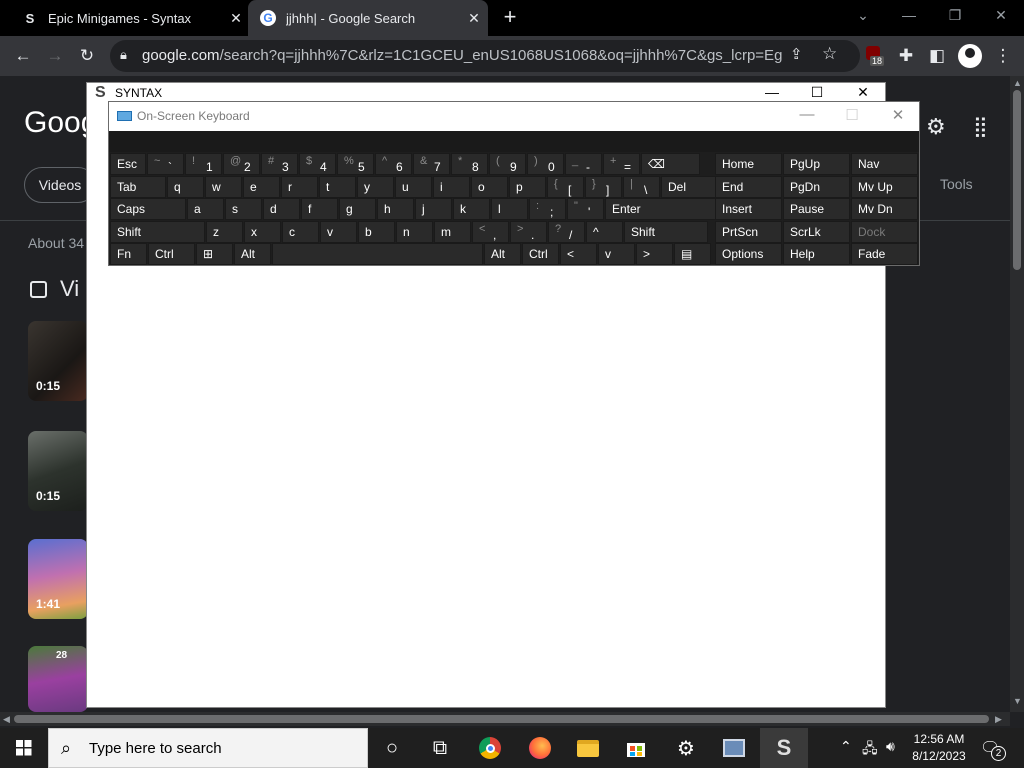  I want to click on chrome-icon, so click(490, 748).